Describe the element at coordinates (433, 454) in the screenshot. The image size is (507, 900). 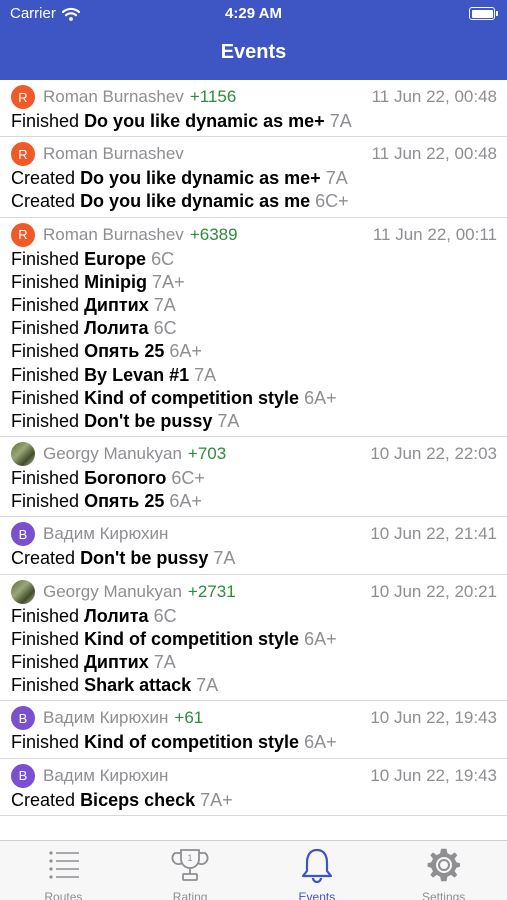
I see `event-timestamp: 10 Jun 22, 22:03` at that location.